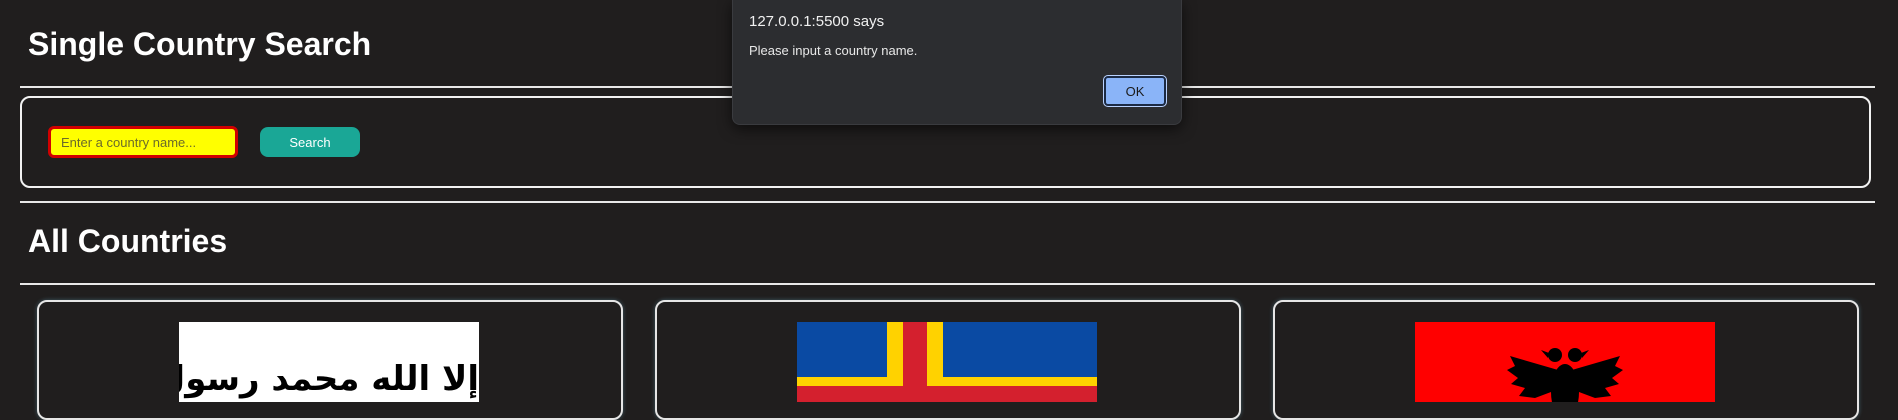 The image size is (1898, 420). I want to click on aland-islands-flag, so click(947, 362).